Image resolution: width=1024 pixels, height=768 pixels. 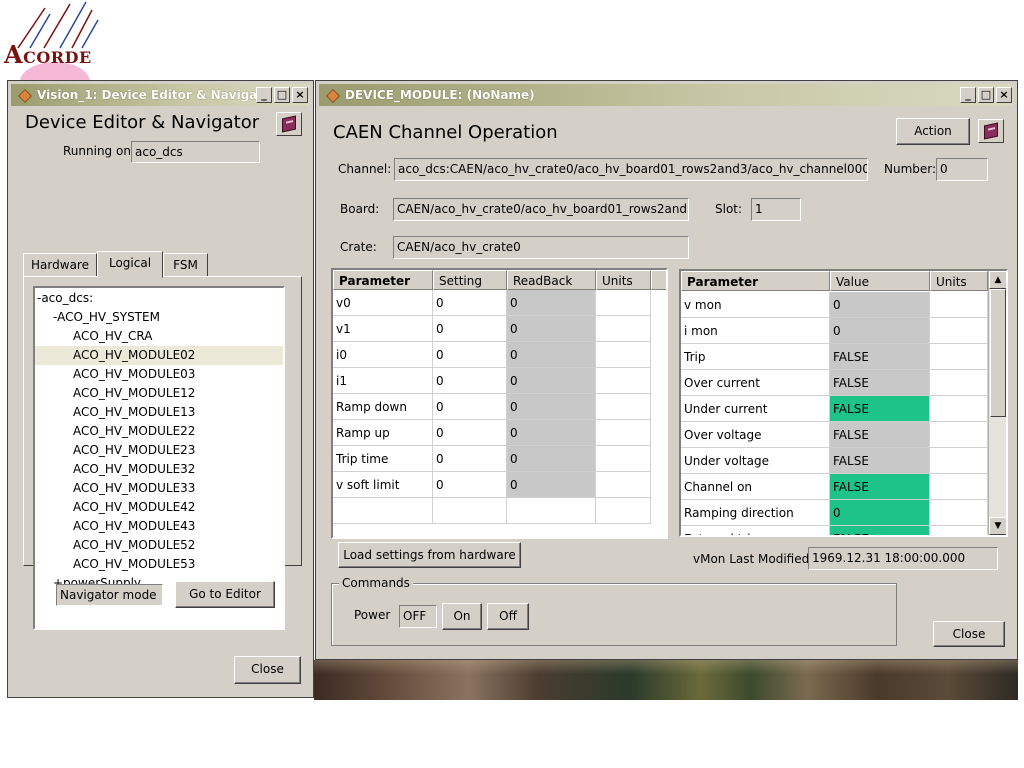 What do you see at coordinates (470, 280) in the screenshot?
I see `settings-header-setting: Setting` at bounding box center [470, 280].